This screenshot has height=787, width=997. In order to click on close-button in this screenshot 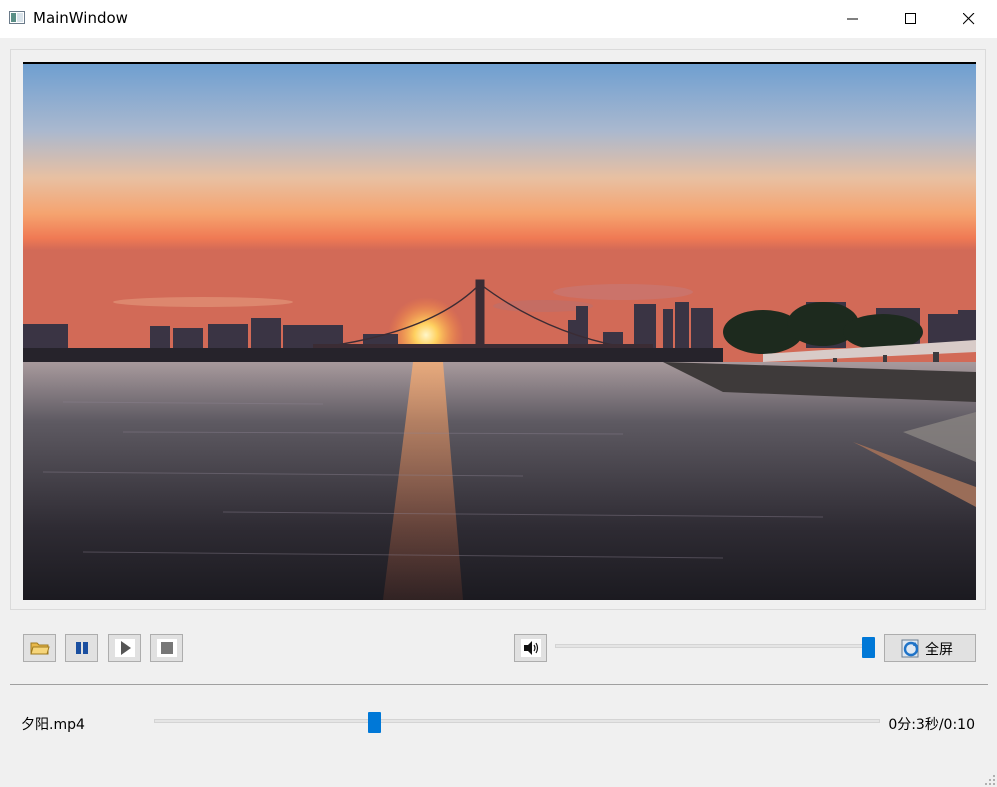, I will do `click(968, 19)`.